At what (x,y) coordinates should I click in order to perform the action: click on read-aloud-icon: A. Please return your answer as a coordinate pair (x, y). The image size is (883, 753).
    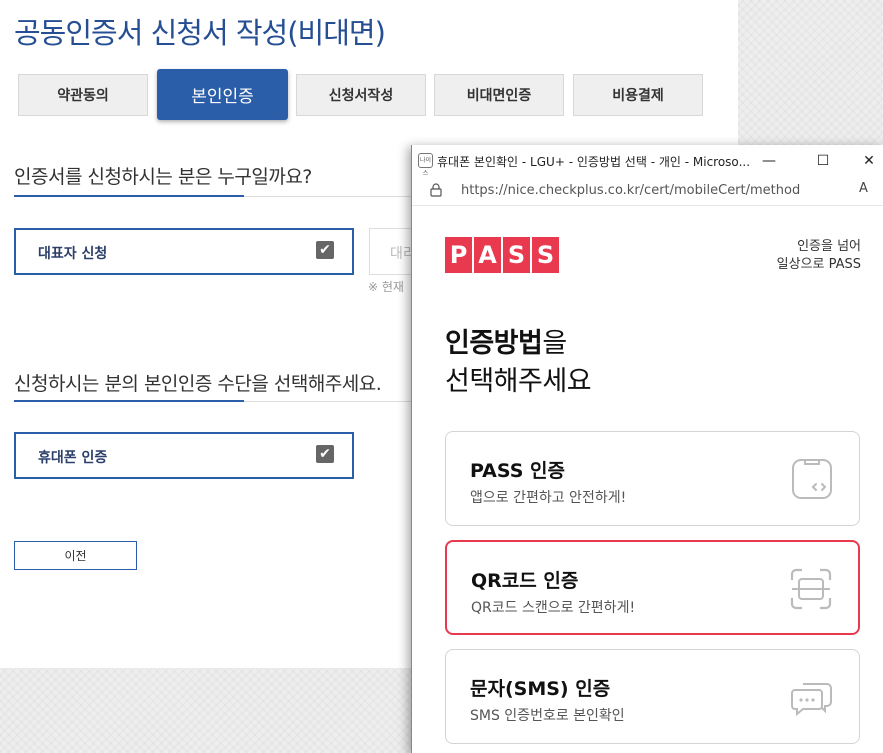
    Looking at the image, I should click on (863, 188).